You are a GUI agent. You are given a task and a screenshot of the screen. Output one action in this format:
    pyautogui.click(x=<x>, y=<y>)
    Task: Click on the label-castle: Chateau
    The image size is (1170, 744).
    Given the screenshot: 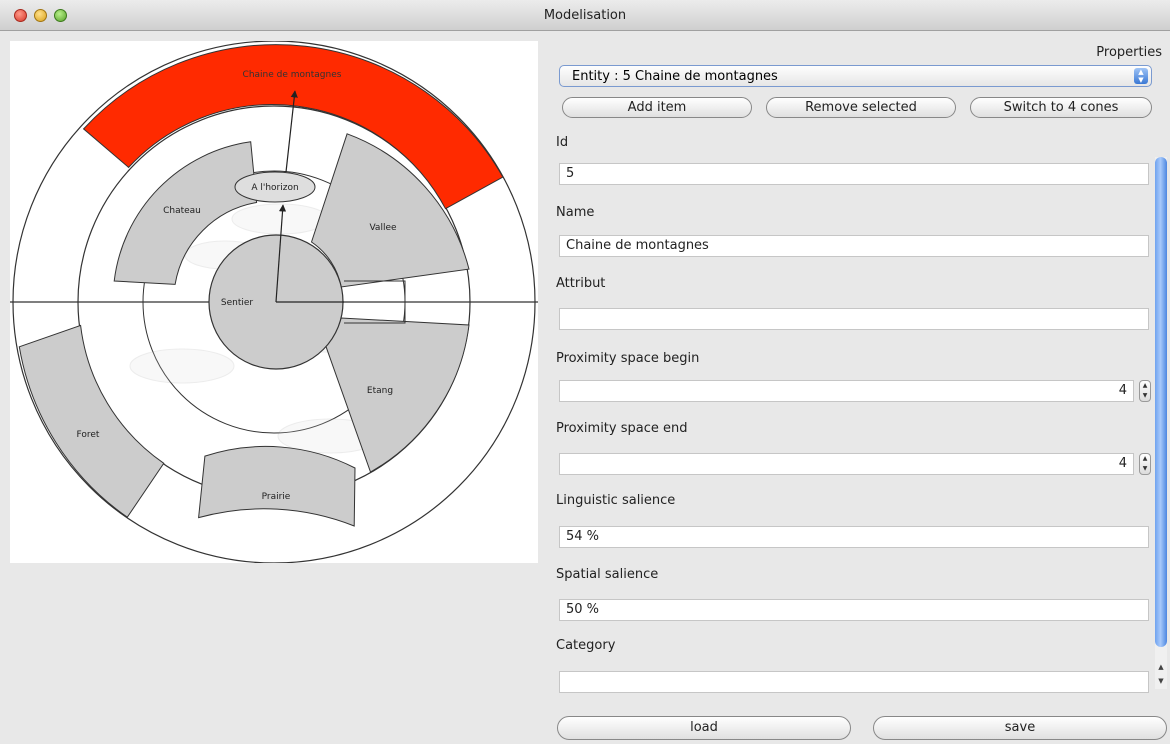 What is the action you would take?
    pyautogui.click(x=182, y=211)
    